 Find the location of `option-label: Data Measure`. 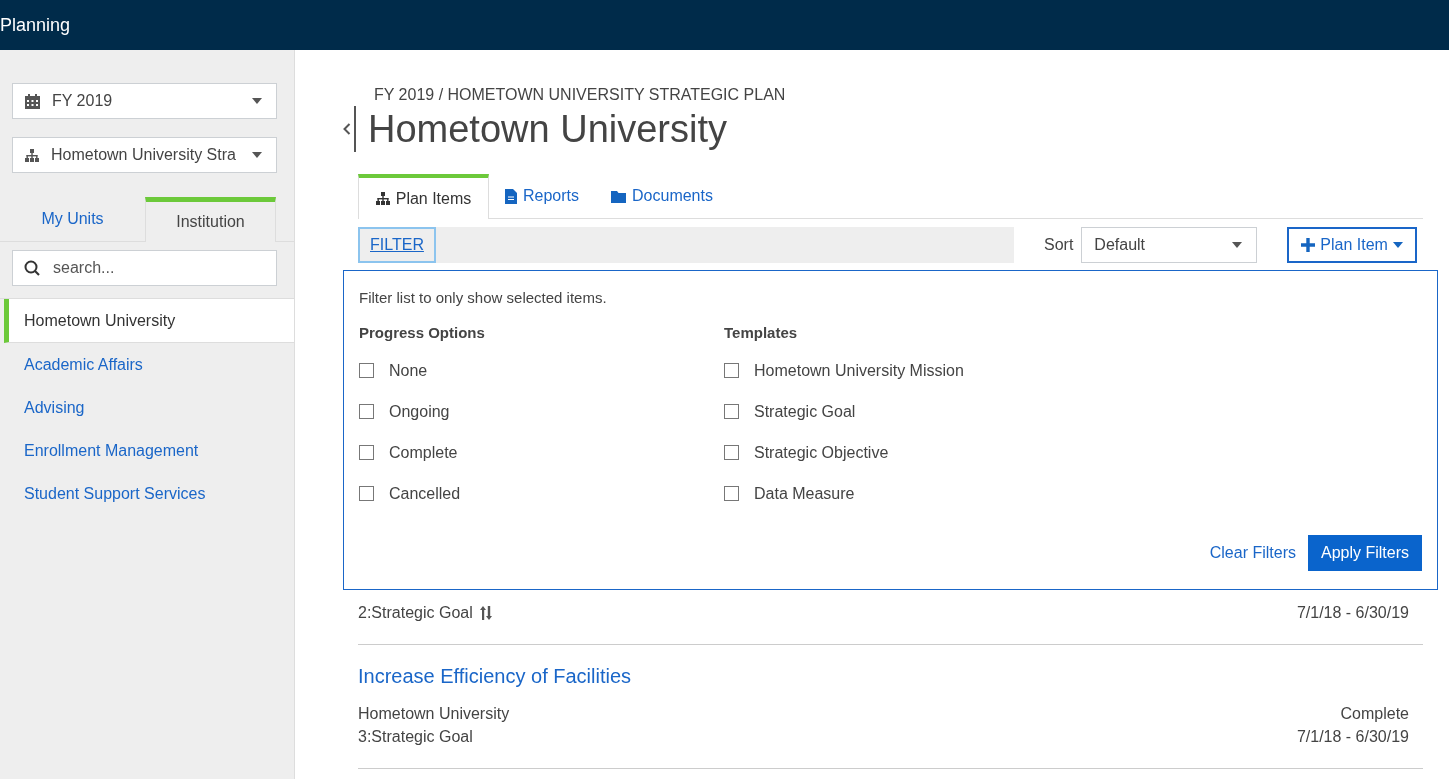

option-label: Data Measure is located at coordinates (804, 493).